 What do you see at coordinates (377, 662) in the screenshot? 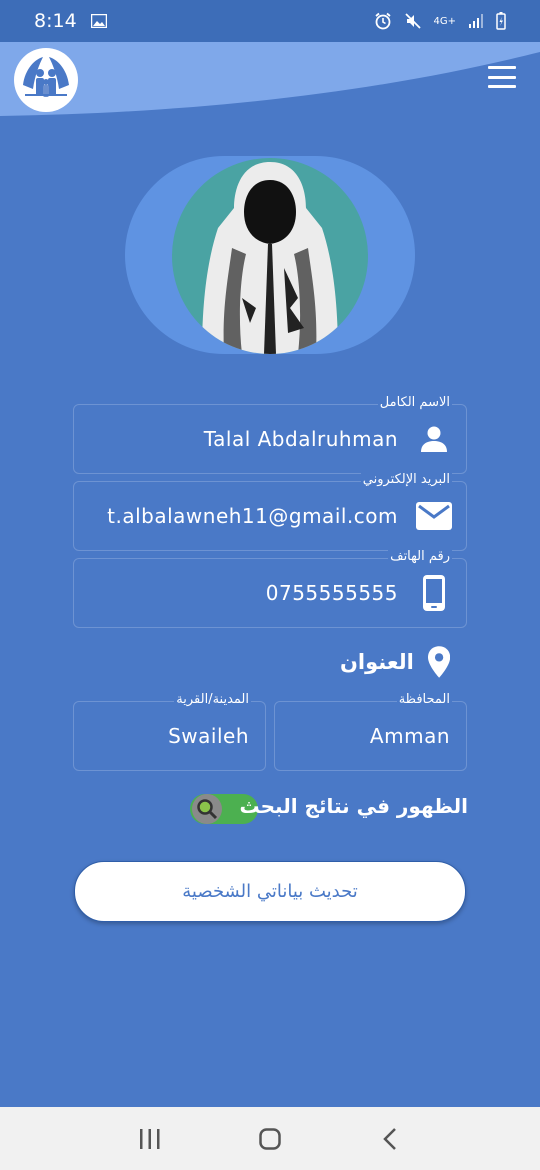
I see `address-label: العنوان` at bounding box center [377, 662].